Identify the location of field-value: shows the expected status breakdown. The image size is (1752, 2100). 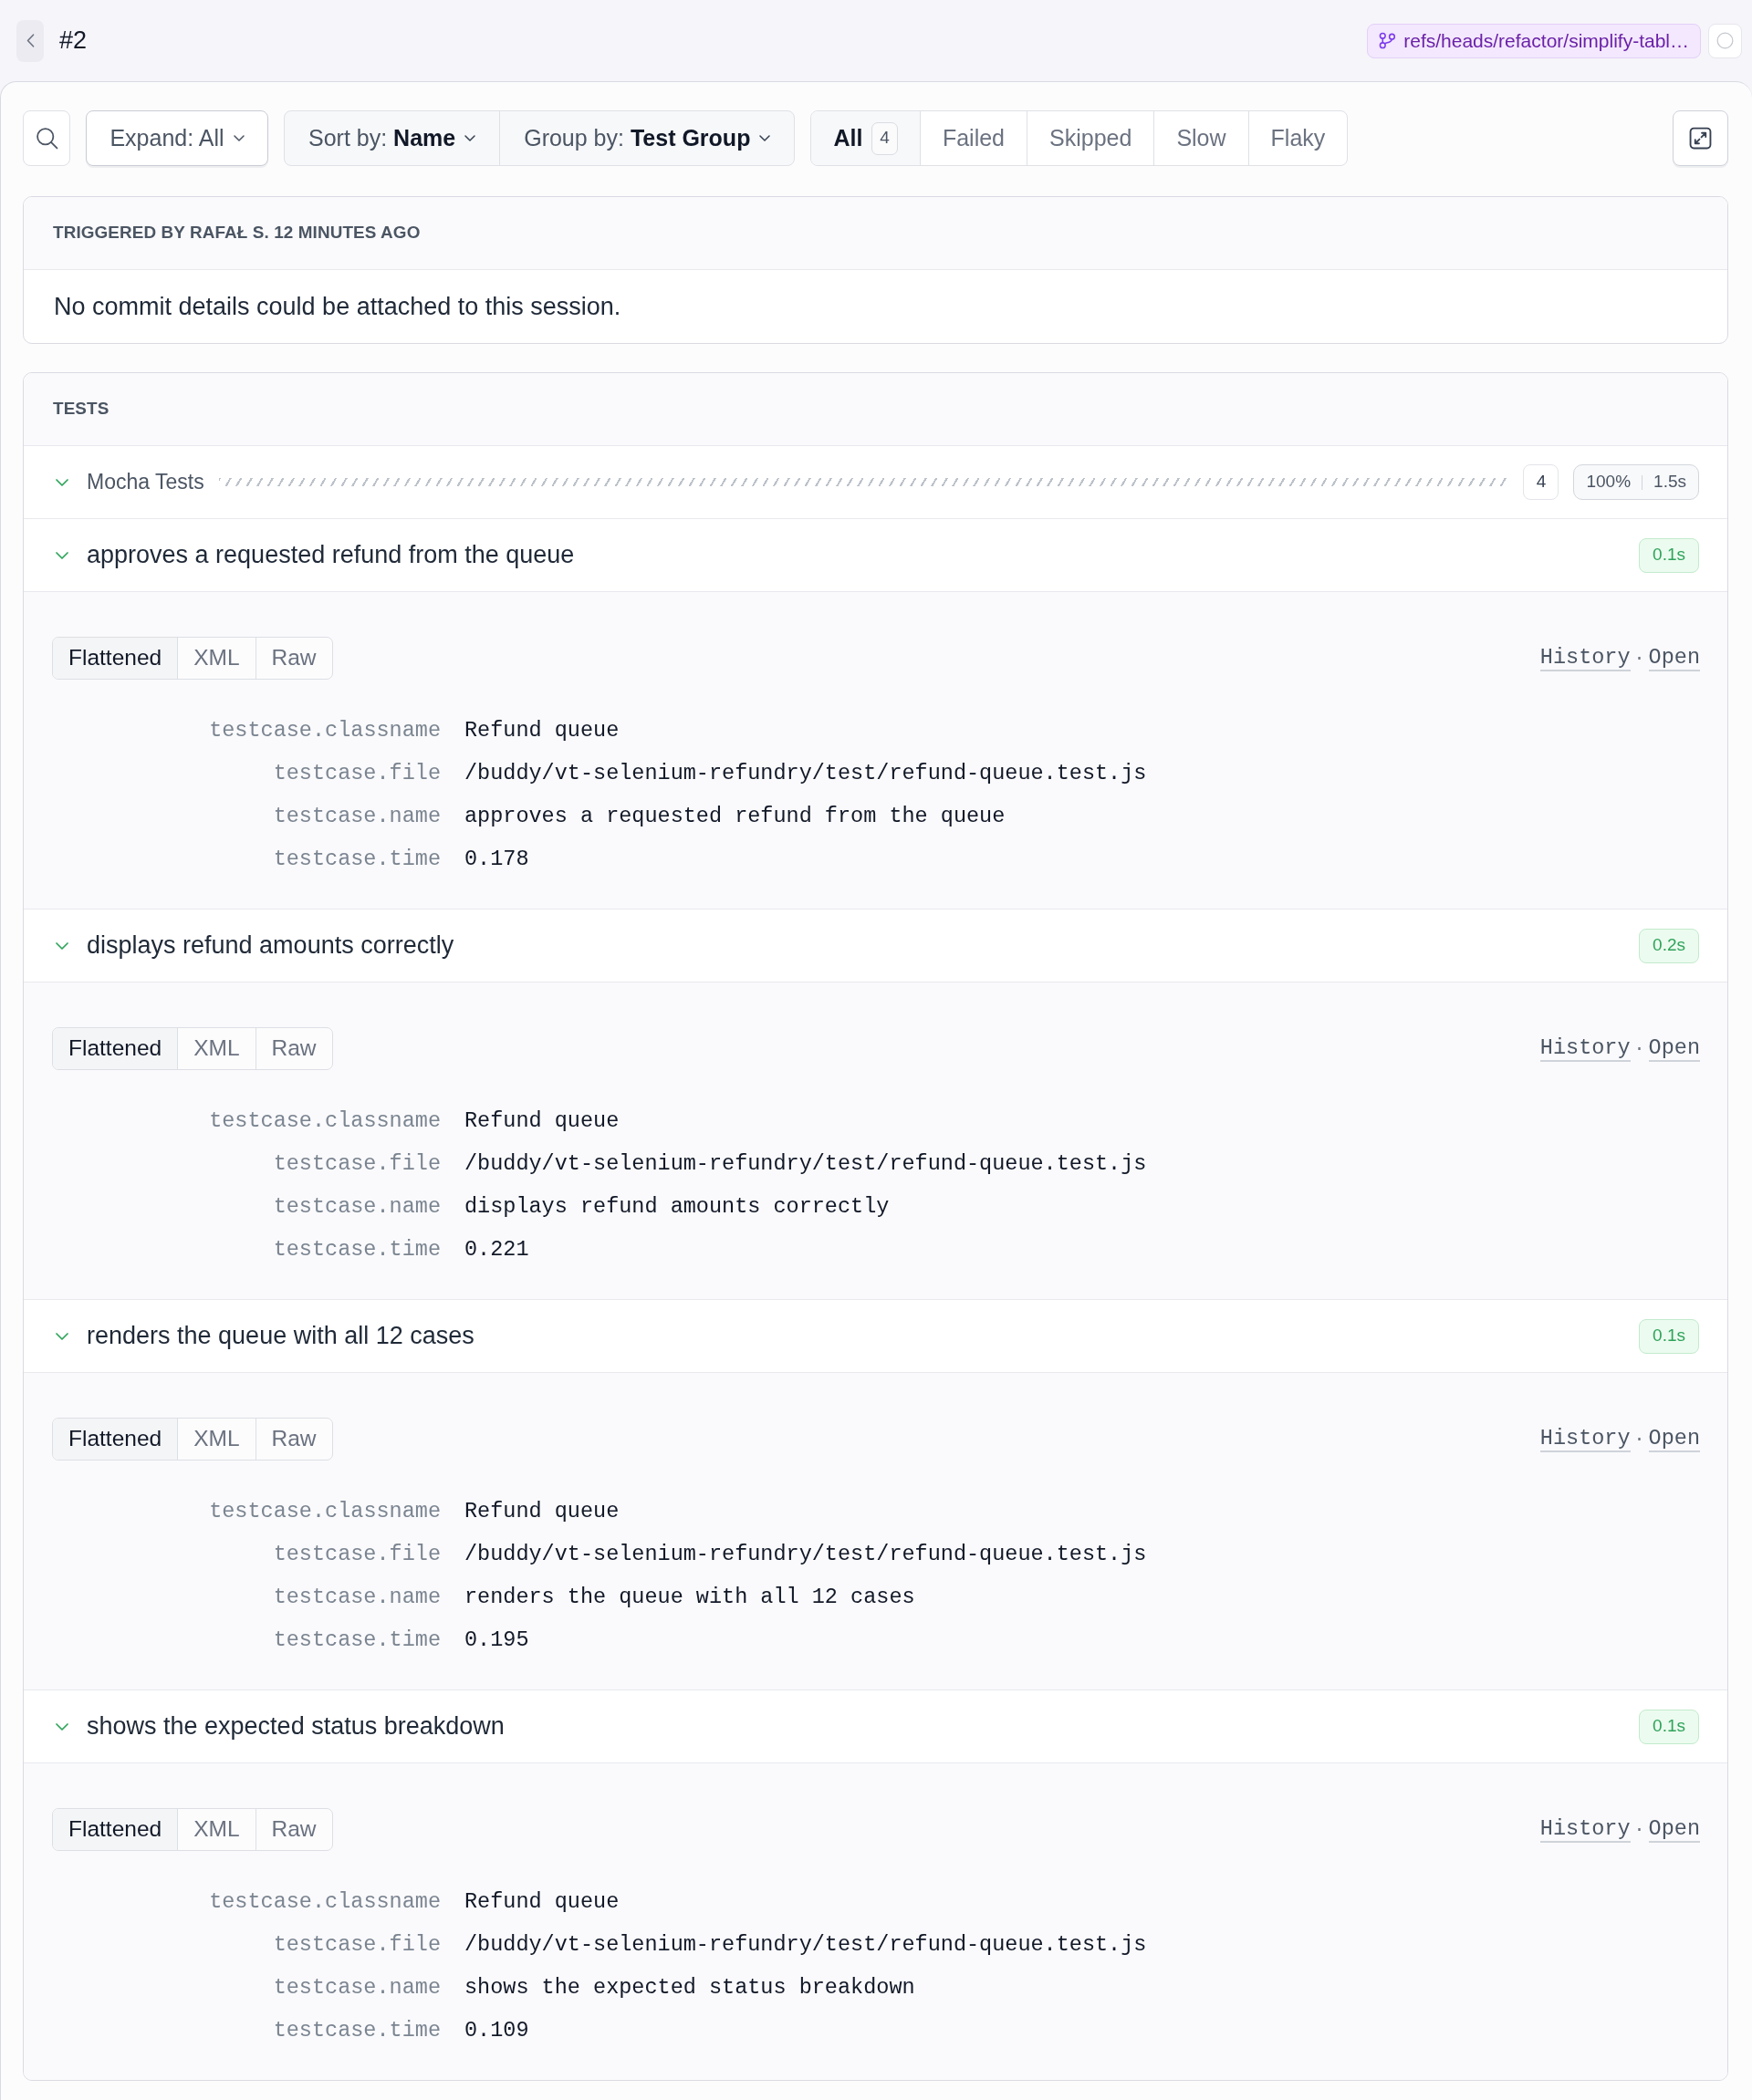
(689, 1988).